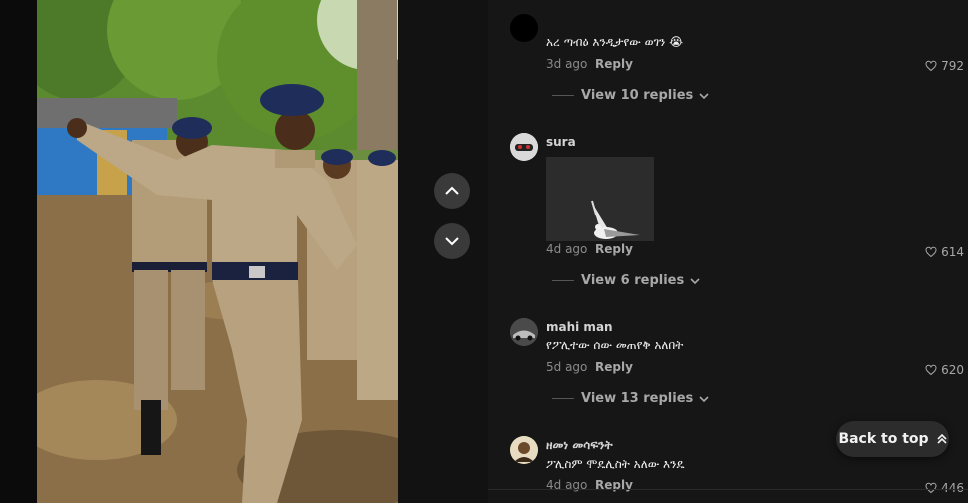 The width and height of the screenshot is (968, 503). I want to click on back-to-top-button: Back to top, so click(892, 439).